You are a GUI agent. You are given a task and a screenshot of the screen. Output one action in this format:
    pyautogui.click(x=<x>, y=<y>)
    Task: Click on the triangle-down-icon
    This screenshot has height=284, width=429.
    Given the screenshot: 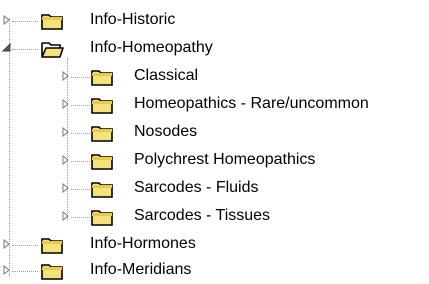 What is the action you would take?
    pyautogui.click(x=7, y=48)
    